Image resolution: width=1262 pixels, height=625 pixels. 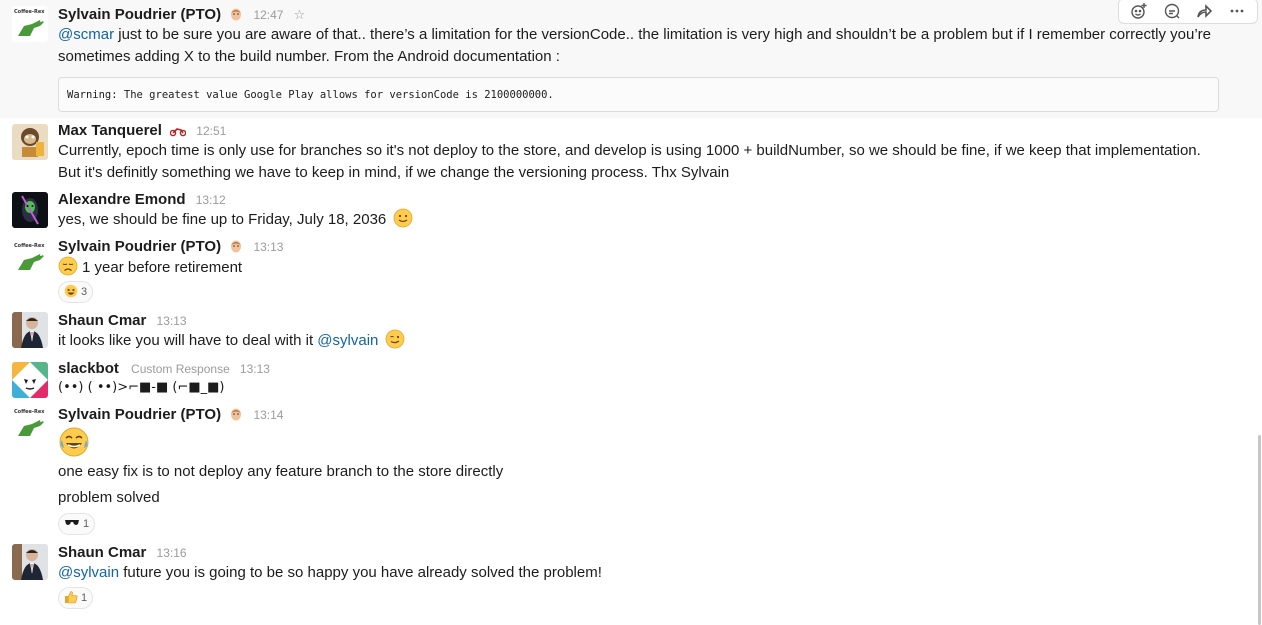 What do you see at coordinates (30, 380) in the screenshot?
I see `slackbot-avatar` at bounding box center [30, 380].